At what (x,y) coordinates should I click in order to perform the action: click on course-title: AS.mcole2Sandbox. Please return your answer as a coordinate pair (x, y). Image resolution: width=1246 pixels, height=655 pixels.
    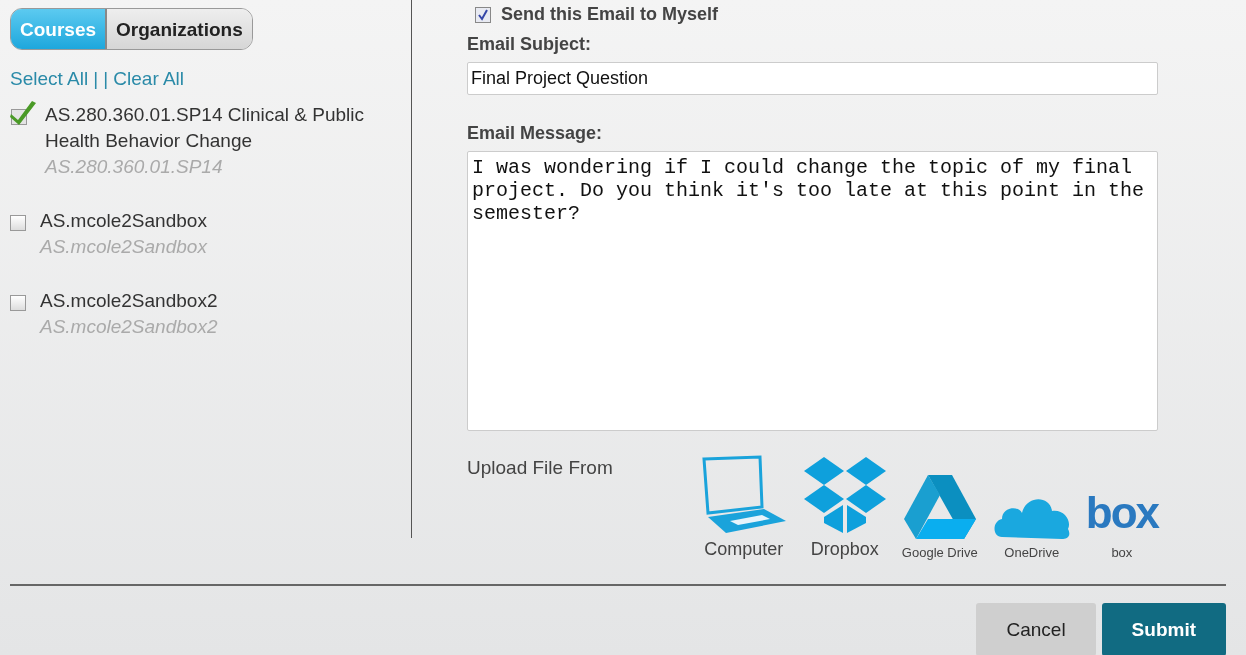
    Looking at the image, I should click on (123, 221).